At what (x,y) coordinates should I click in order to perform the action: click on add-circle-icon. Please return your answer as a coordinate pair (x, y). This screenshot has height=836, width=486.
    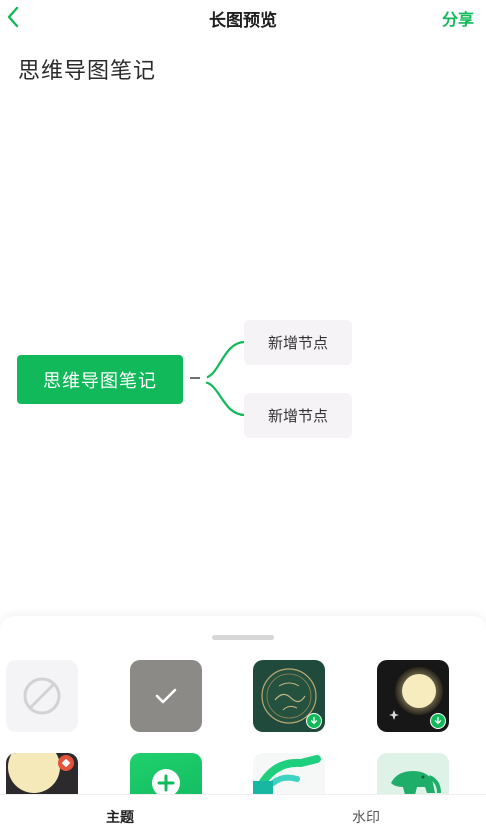
    Looking at the image, I should click on (166, 782).